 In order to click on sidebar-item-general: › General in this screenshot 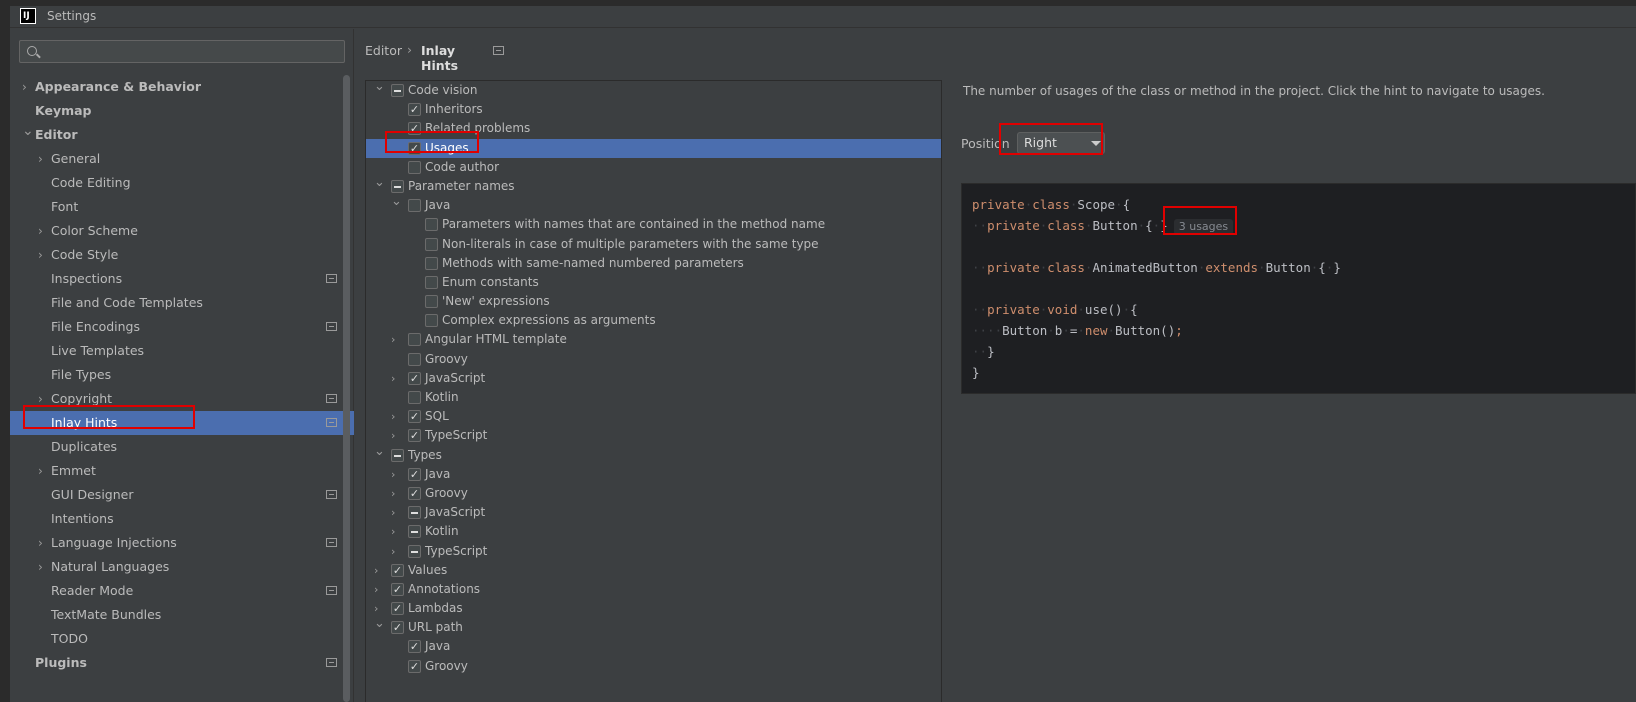, I will do `click(182, 159)`.